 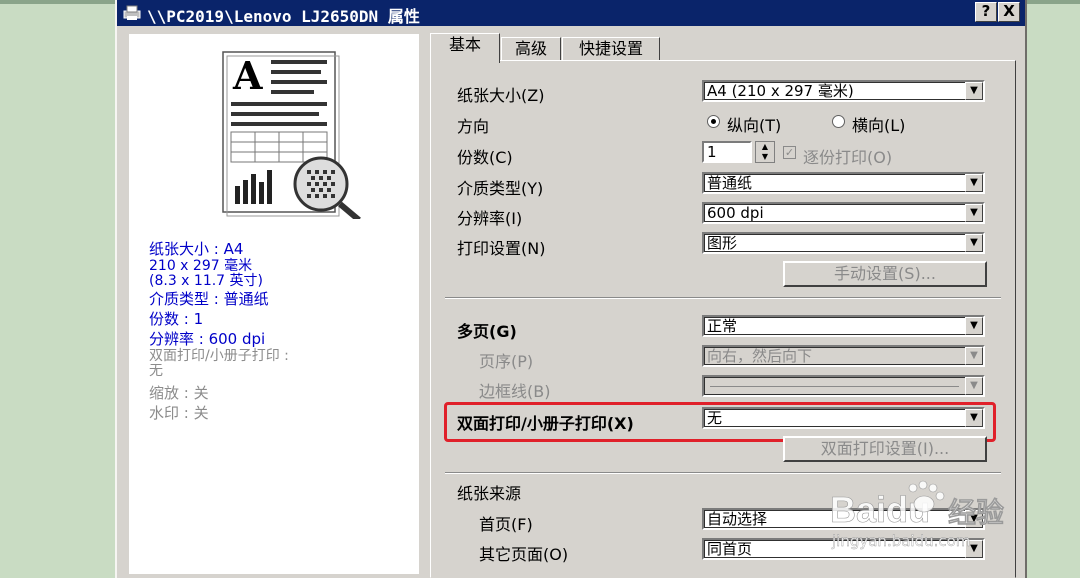 What do you see at coordinates (843, 213) in the screenshot?
I see `resolution-select: 600 dpi ▼` at bounding box center [843, 213].